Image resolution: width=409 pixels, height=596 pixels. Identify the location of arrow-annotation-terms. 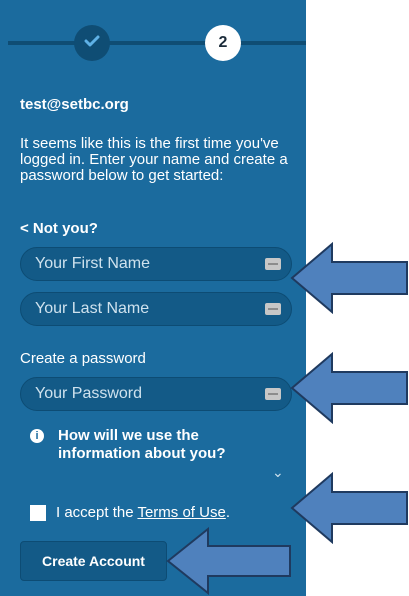
(349, 508).